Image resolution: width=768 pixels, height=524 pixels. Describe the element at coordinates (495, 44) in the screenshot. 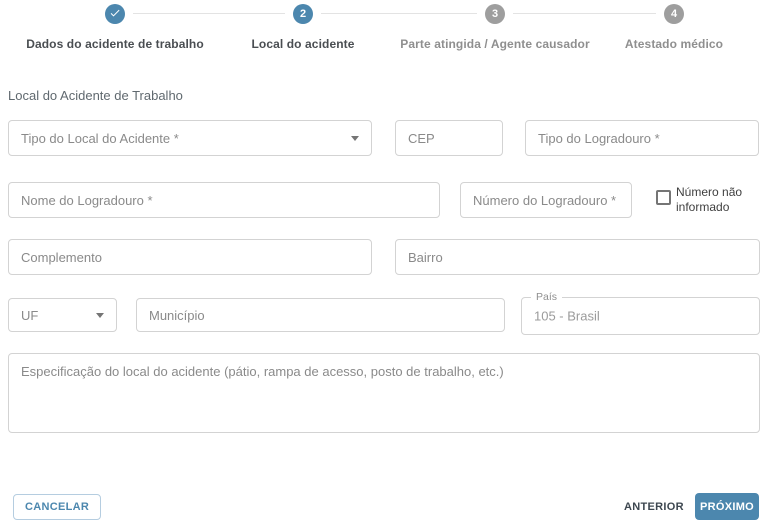

I see `step-3-label: Parte atingida / Agente causador` at that location.